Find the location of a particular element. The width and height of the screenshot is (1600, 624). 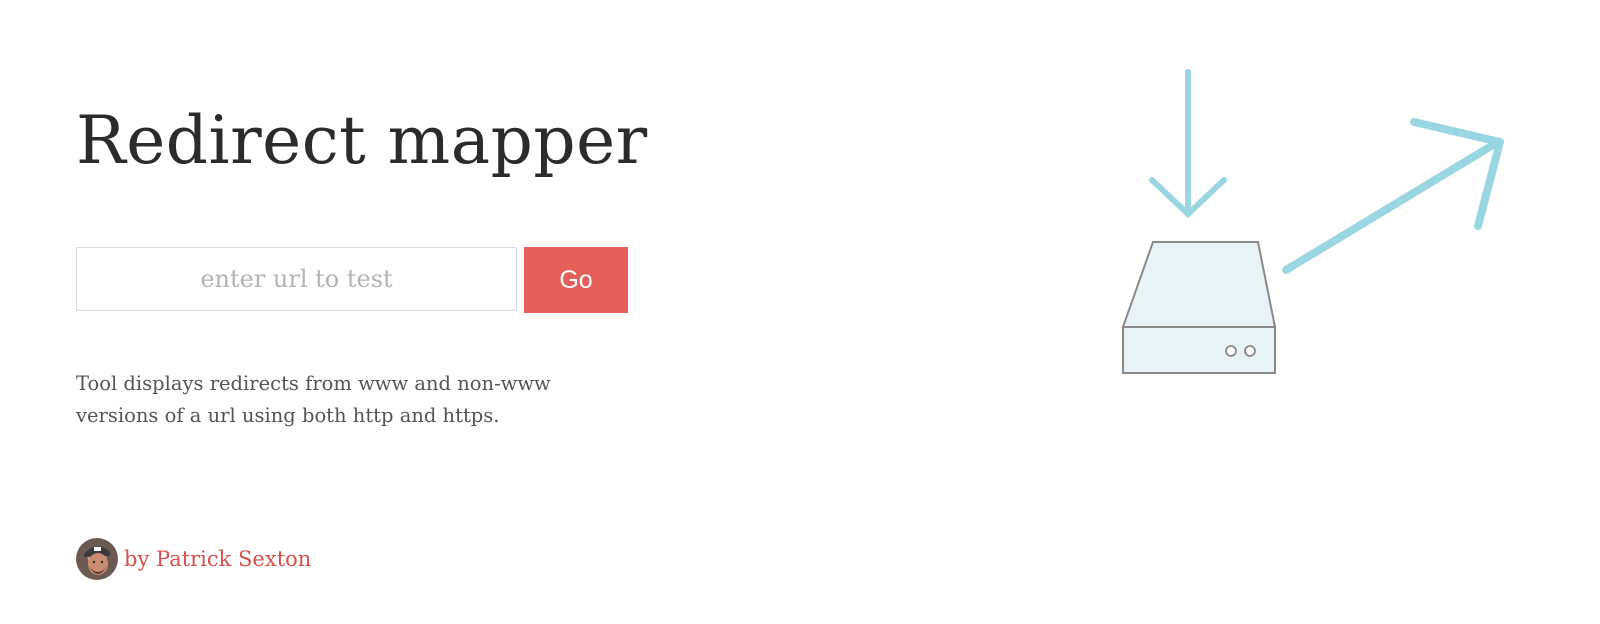

url-form: Go is located at coordinates (352, 280).